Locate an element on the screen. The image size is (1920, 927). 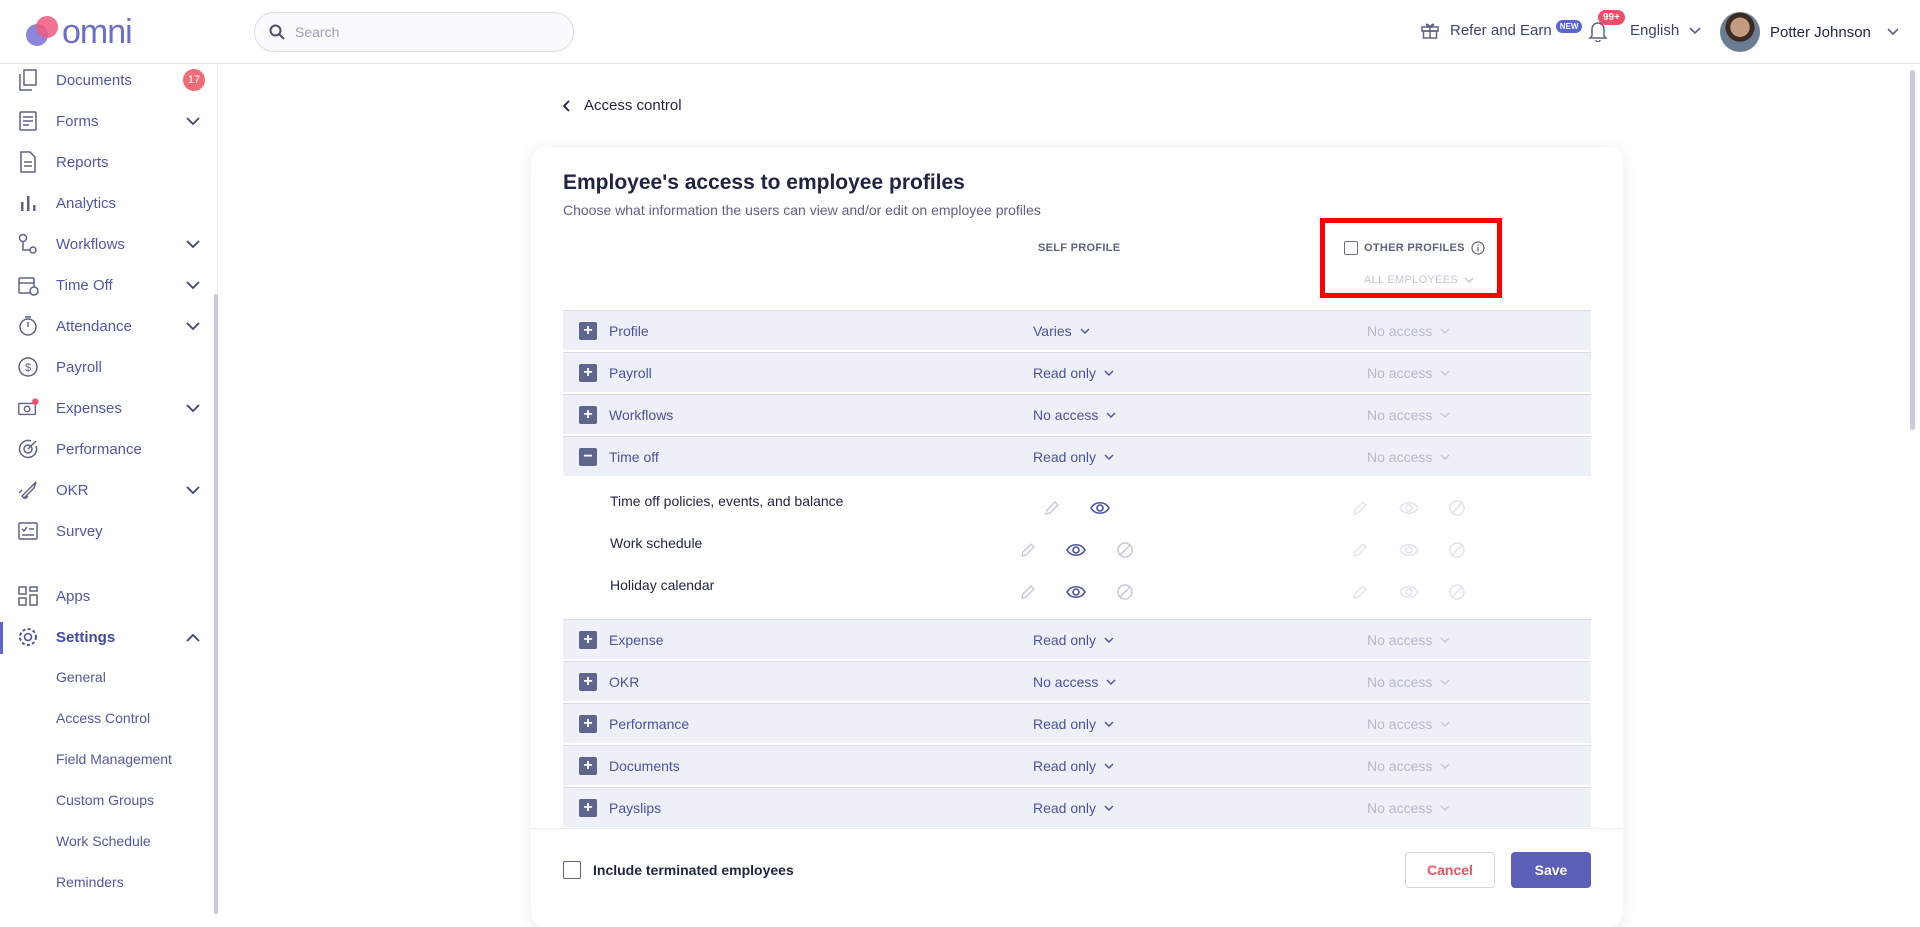
include-terminated-toggle: Include terminated employees is located at coordinates (678, 870).